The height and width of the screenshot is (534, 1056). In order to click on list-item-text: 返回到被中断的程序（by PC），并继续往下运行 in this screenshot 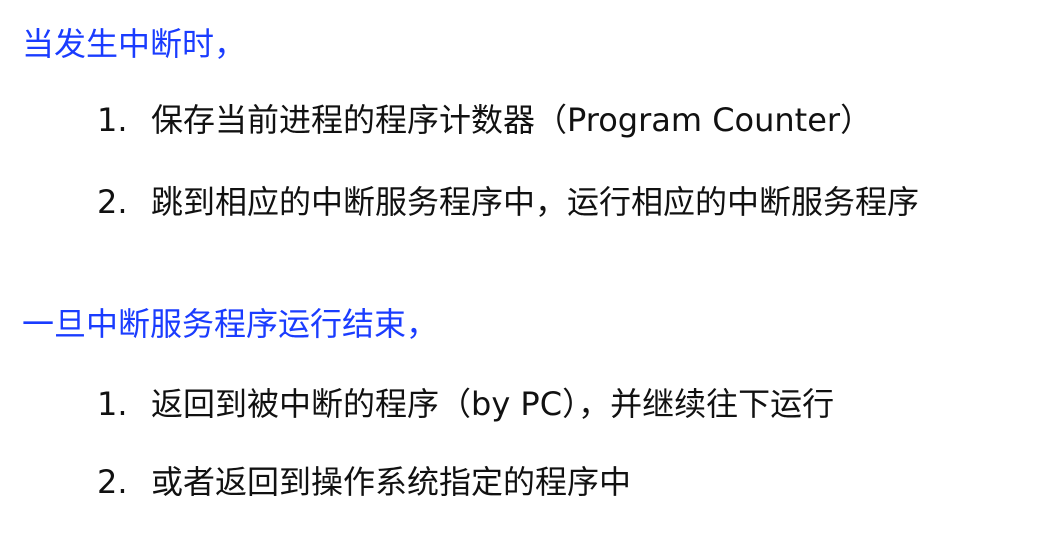, I will do `click(493, 404)`.